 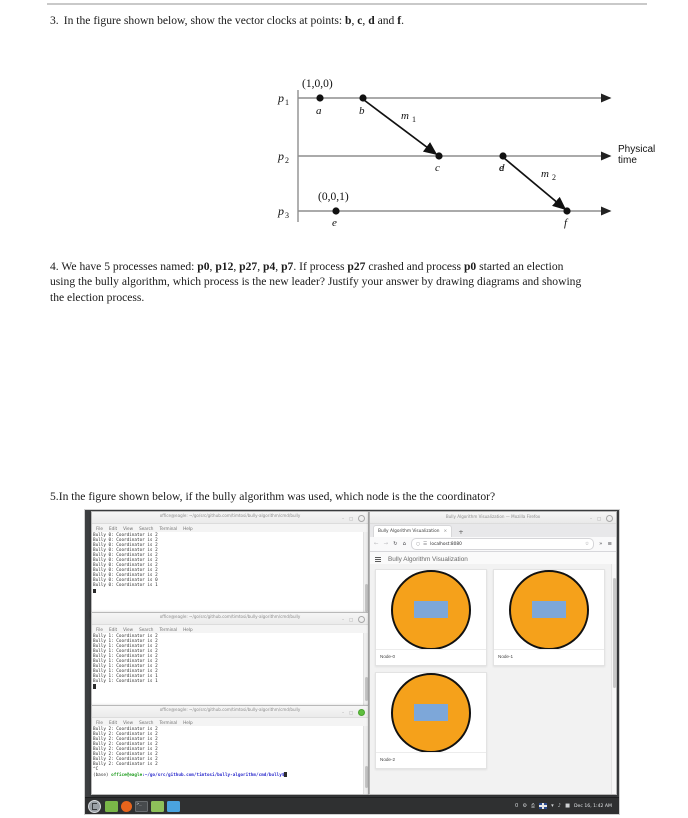 What do you see at coordinates (54, 20) in the screenshot?
I see `question-3-number: 3.` at bounding box center [54, 20].